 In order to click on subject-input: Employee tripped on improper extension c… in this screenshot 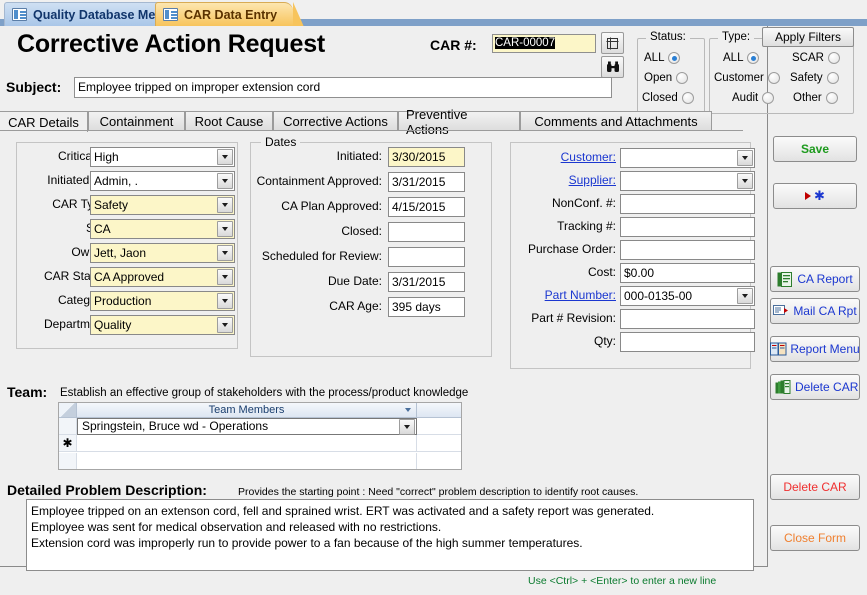, I will do `click(343, 87)`.